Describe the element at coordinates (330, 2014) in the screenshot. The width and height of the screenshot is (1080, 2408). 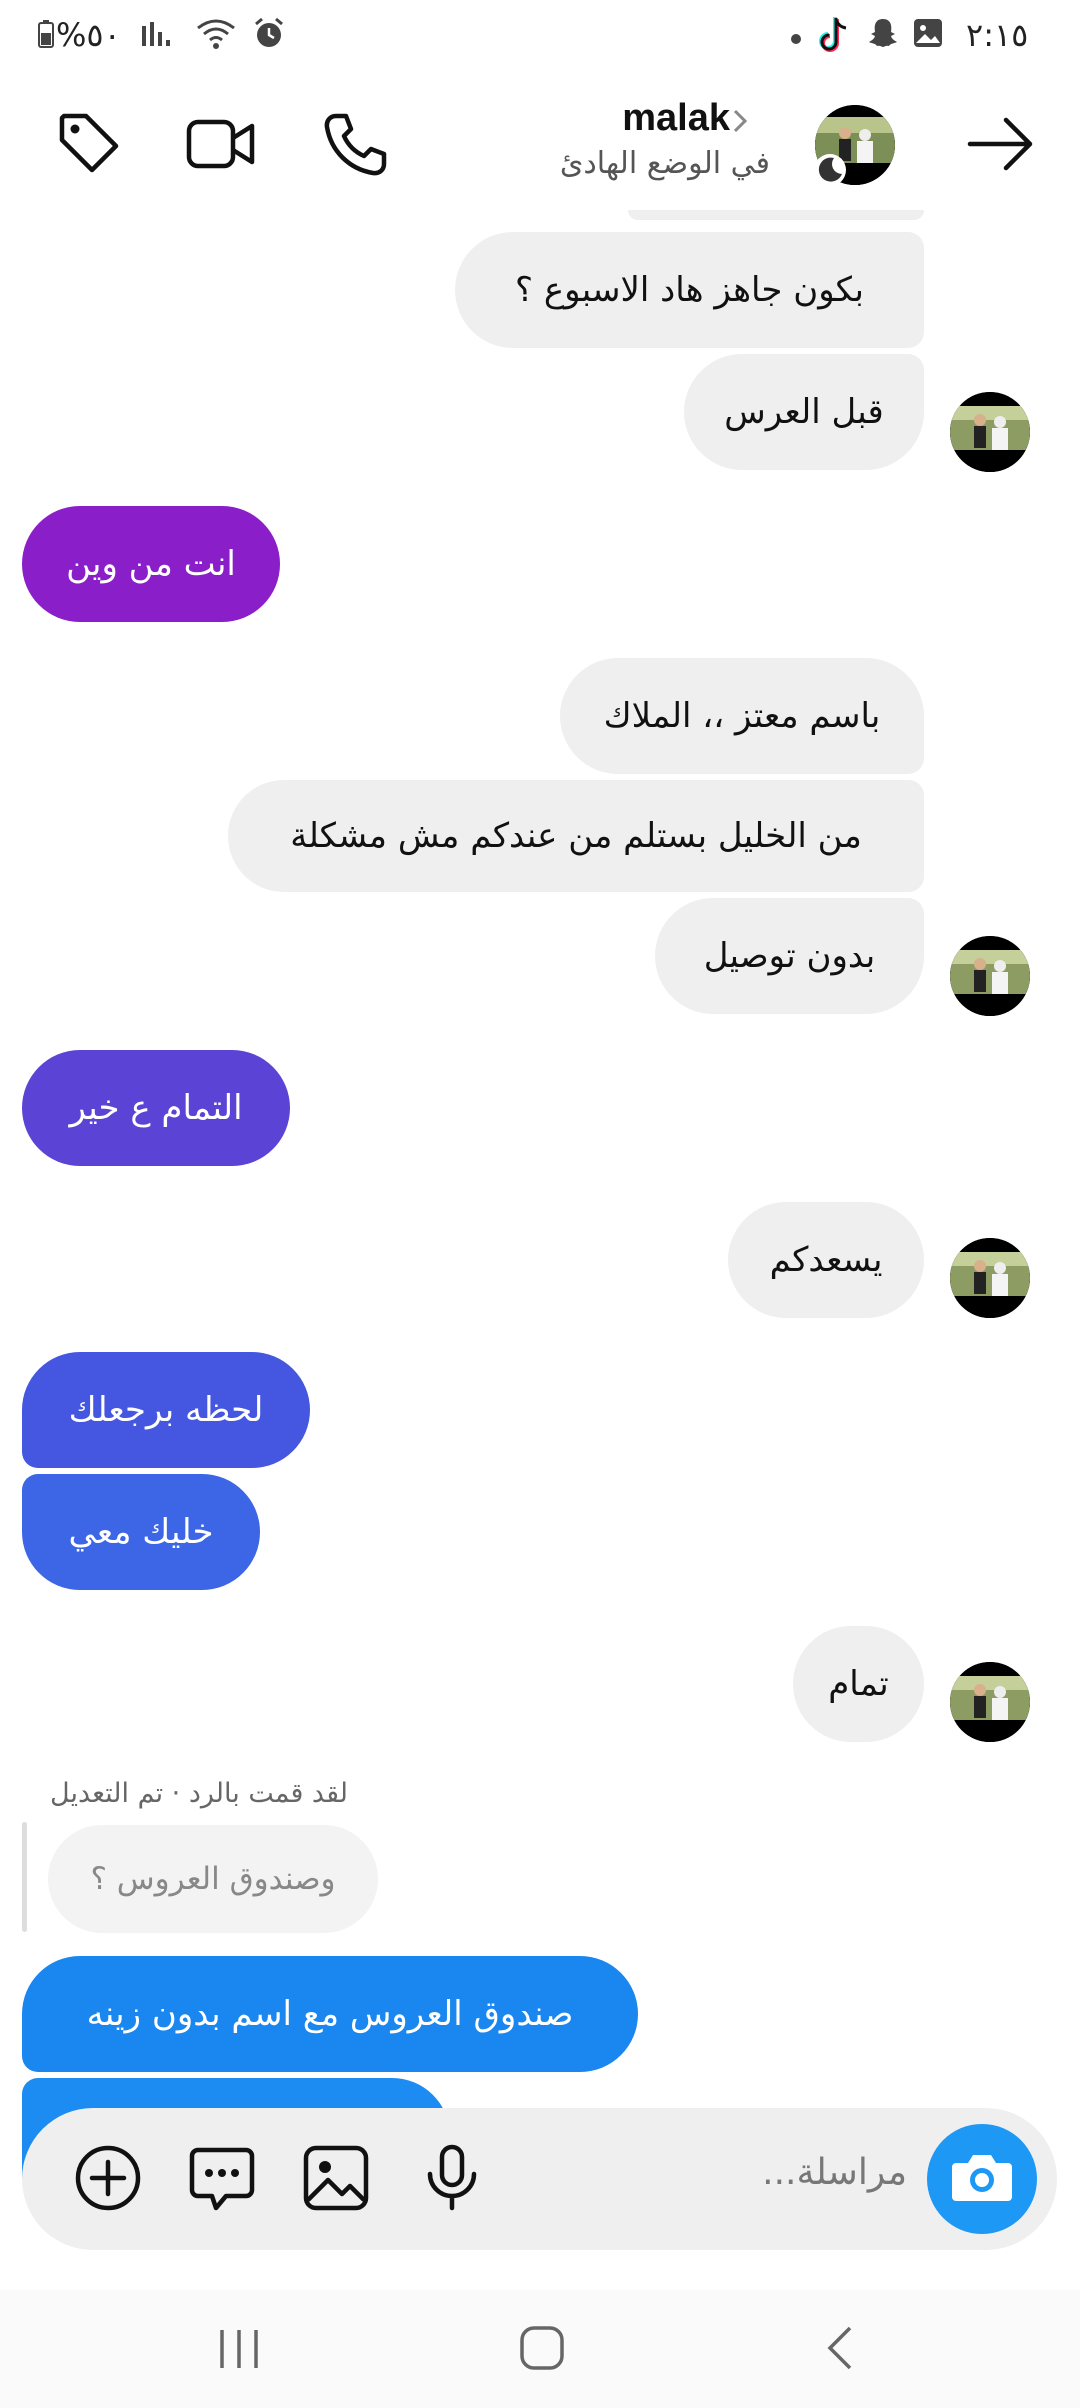
I see `message-outgoing: صندوق العروس مع اسم بدون زينه` at that location.